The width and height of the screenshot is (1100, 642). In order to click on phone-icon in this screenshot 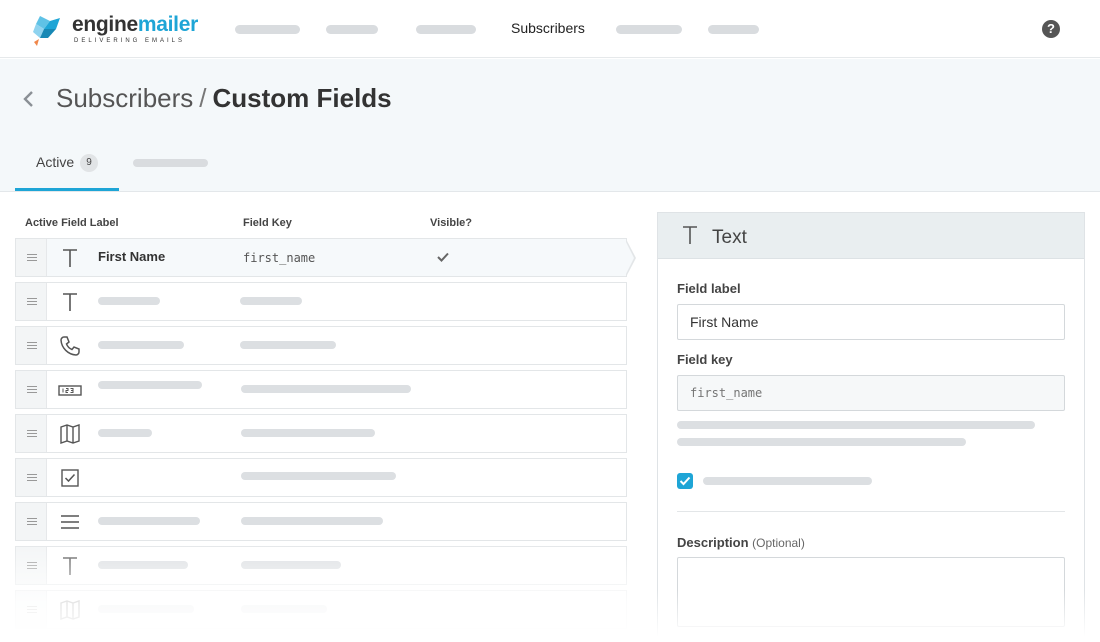, I will do `click(70, 346)`.